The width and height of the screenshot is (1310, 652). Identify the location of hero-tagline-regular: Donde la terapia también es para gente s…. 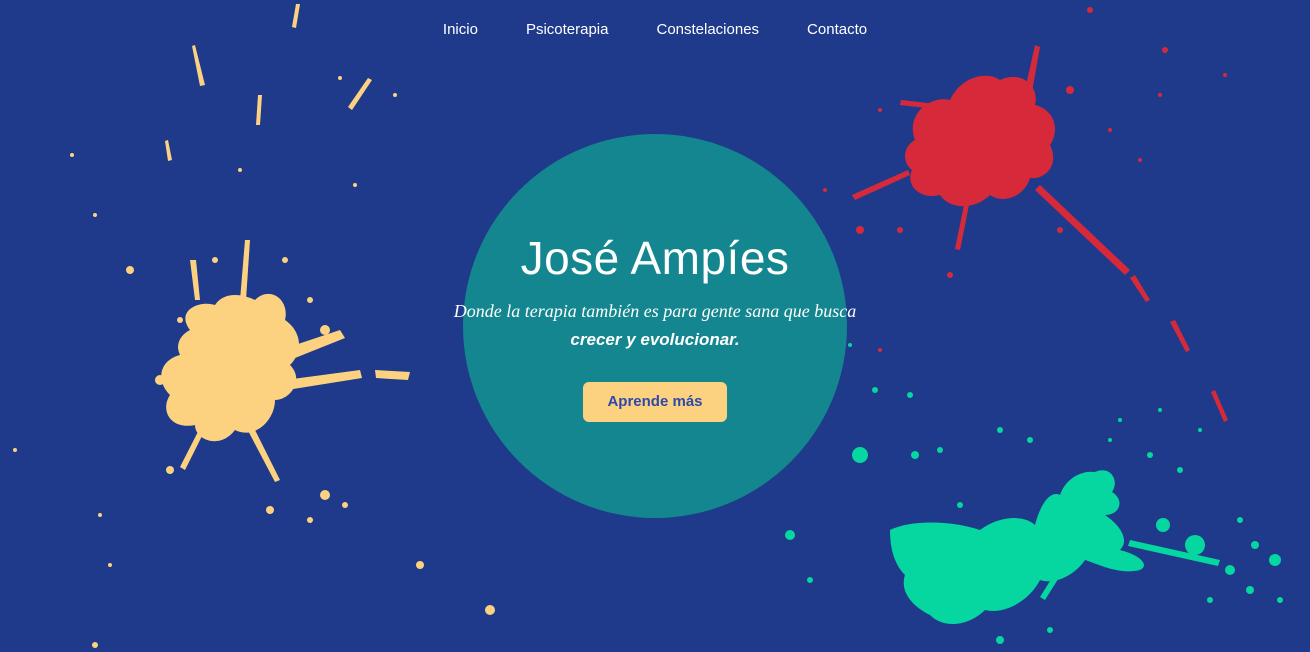
(655, 311).